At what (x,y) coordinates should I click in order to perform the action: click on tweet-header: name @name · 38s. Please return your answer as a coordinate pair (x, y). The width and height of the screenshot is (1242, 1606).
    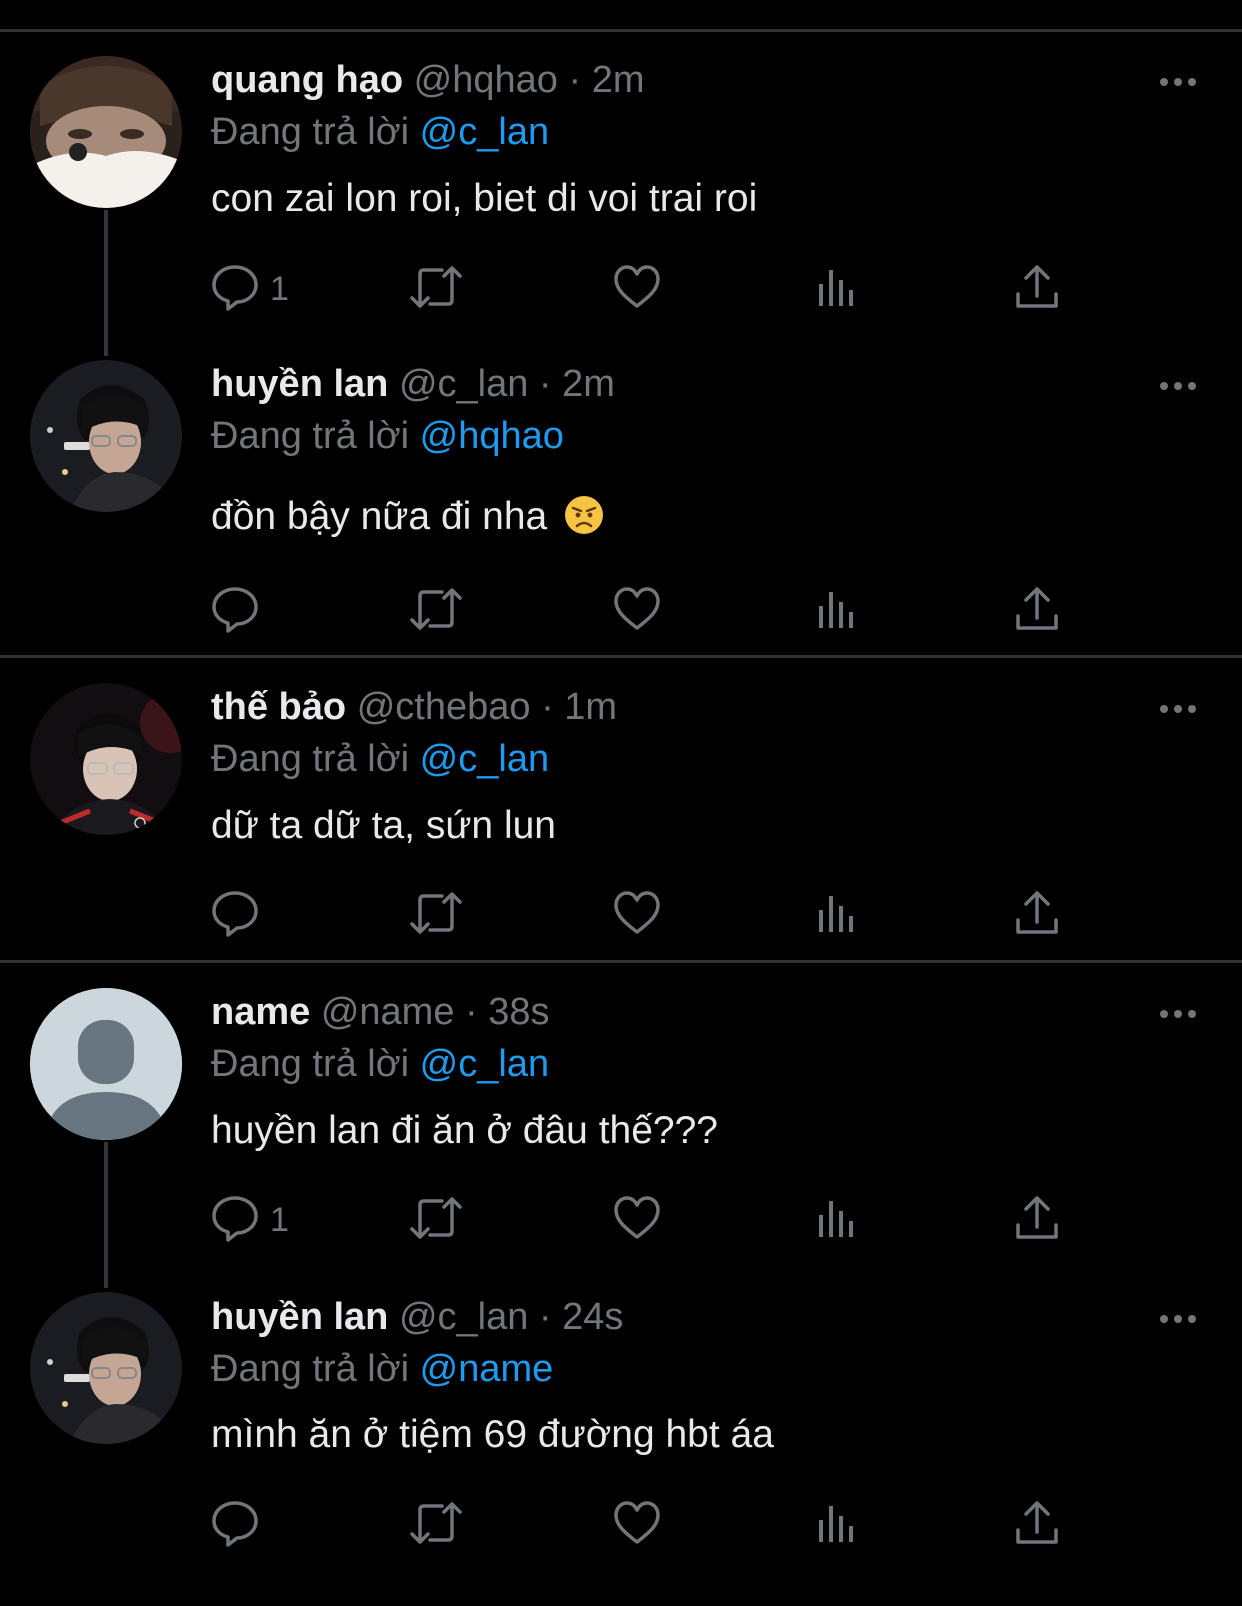
    Looking at the image, I should click on (380, 1012).